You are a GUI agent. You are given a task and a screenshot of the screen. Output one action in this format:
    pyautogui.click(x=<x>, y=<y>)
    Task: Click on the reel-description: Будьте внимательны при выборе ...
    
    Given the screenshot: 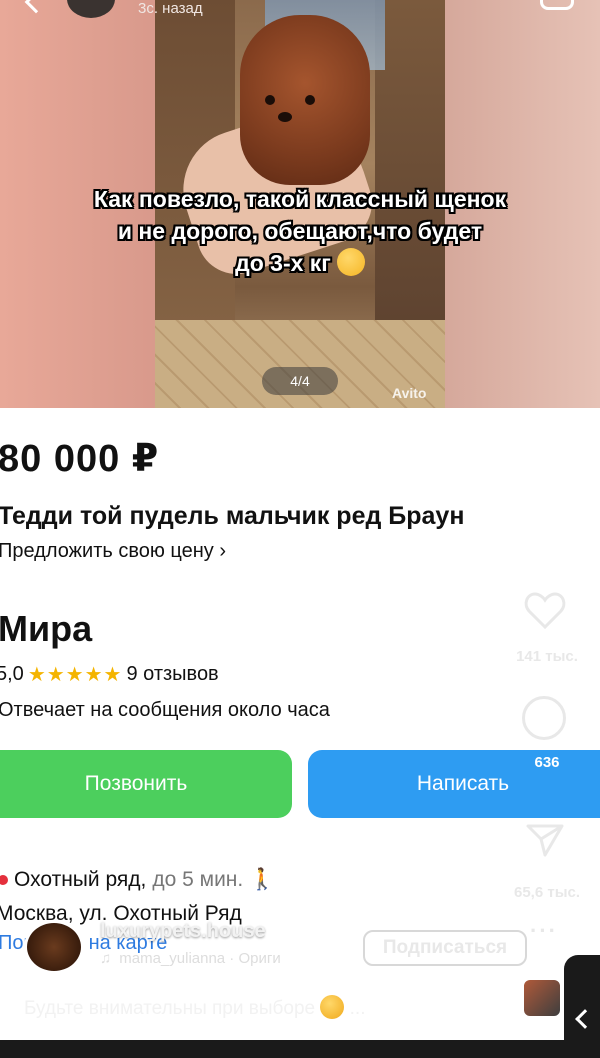 What is the action you would take?
    pyautogui.click(x=195, y=1007)
    